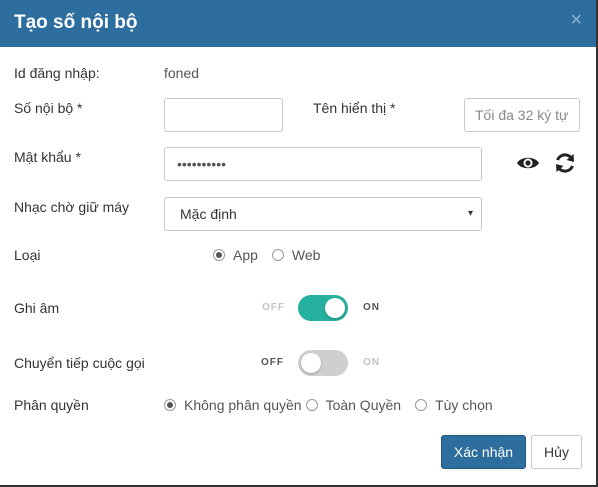  What do you see at coordinates (323, 214) in the screenshot?
I see `hold-music-select: Mặc định ▾` at bounding box center [323, 214].